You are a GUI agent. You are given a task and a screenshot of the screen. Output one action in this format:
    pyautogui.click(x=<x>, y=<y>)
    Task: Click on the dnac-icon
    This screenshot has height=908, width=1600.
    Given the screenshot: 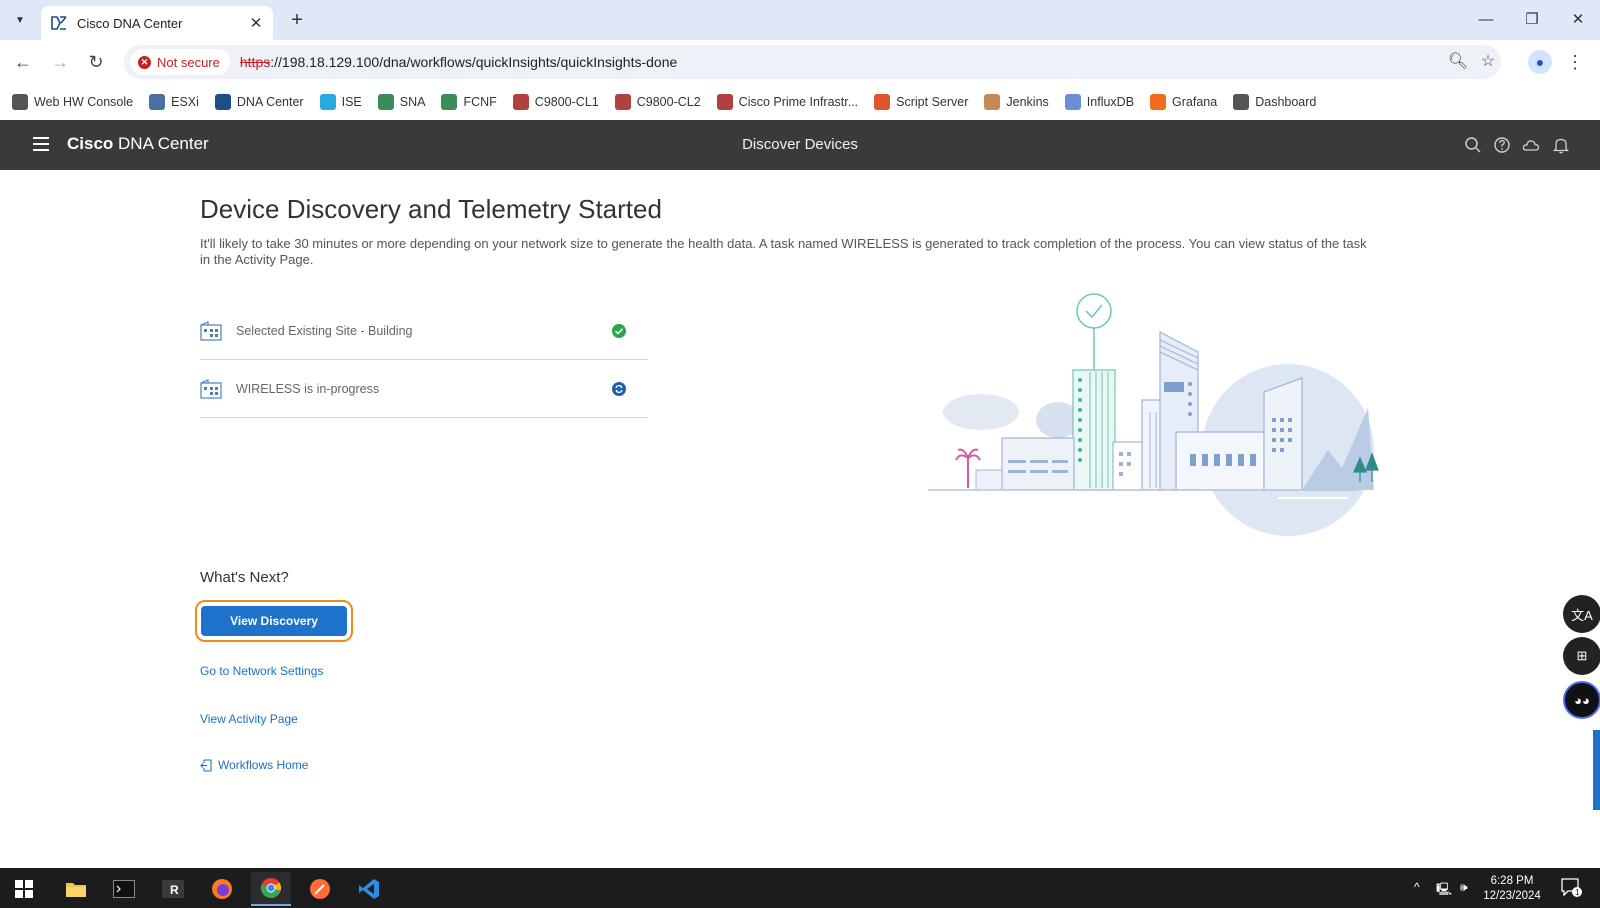 What is the action you would take?
    pyautogui.click(x=222, y=102)
    